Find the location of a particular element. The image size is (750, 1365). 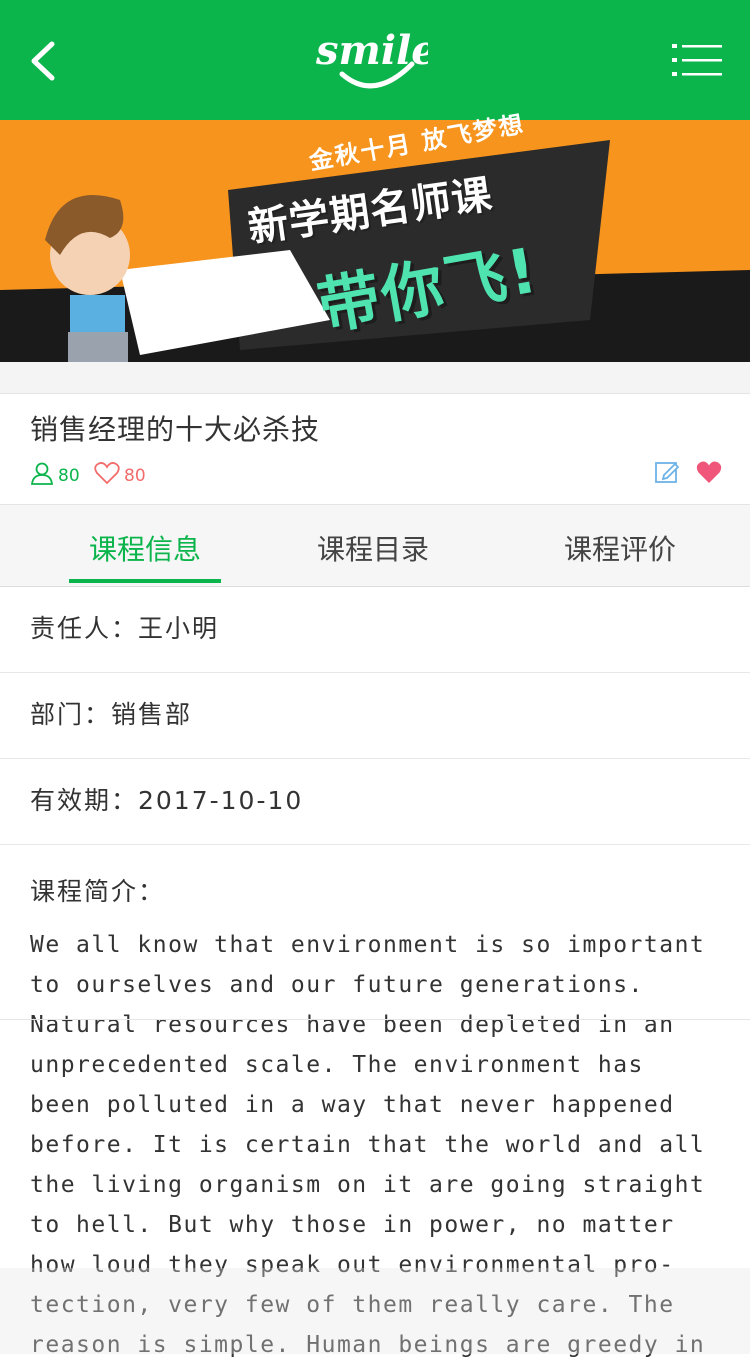

like-count: 80 is located at coordinates (120, 473).